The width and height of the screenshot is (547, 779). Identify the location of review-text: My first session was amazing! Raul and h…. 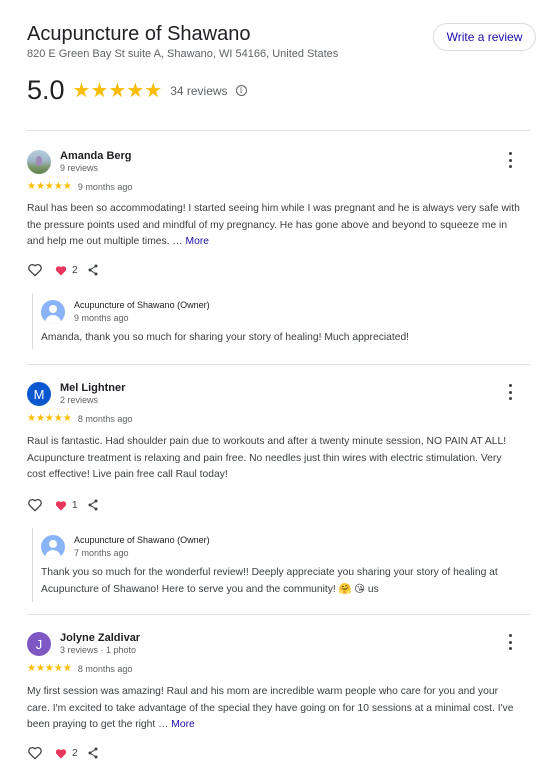
(274, 709).